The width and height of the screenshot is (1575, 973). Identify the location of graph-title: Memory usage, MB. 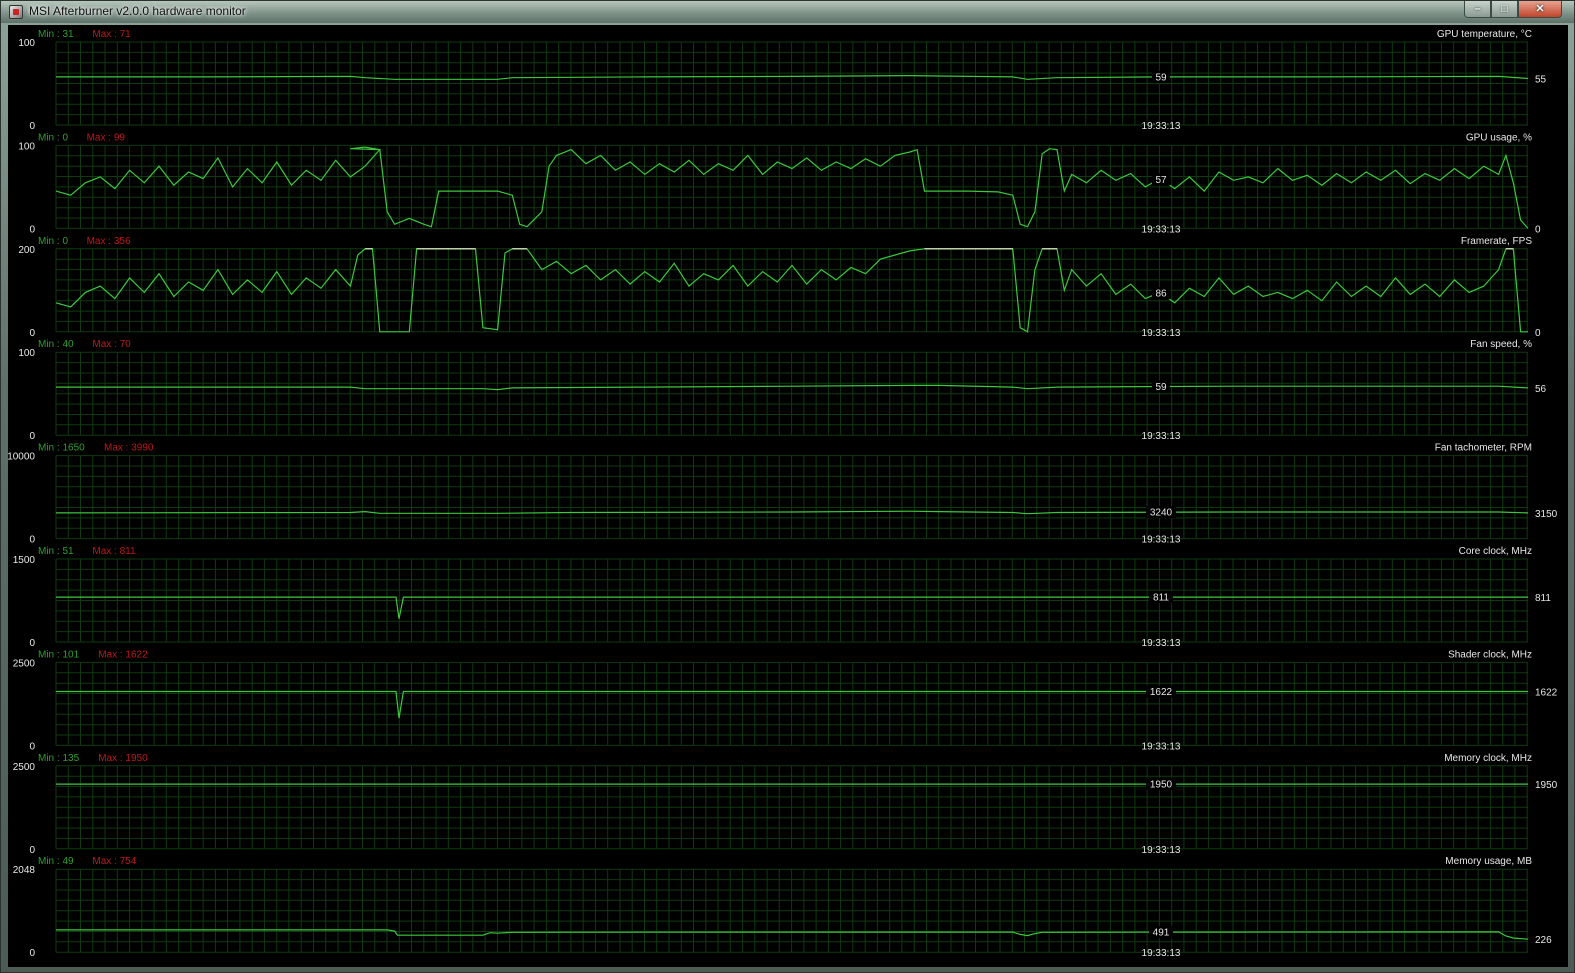
(1488, 861).